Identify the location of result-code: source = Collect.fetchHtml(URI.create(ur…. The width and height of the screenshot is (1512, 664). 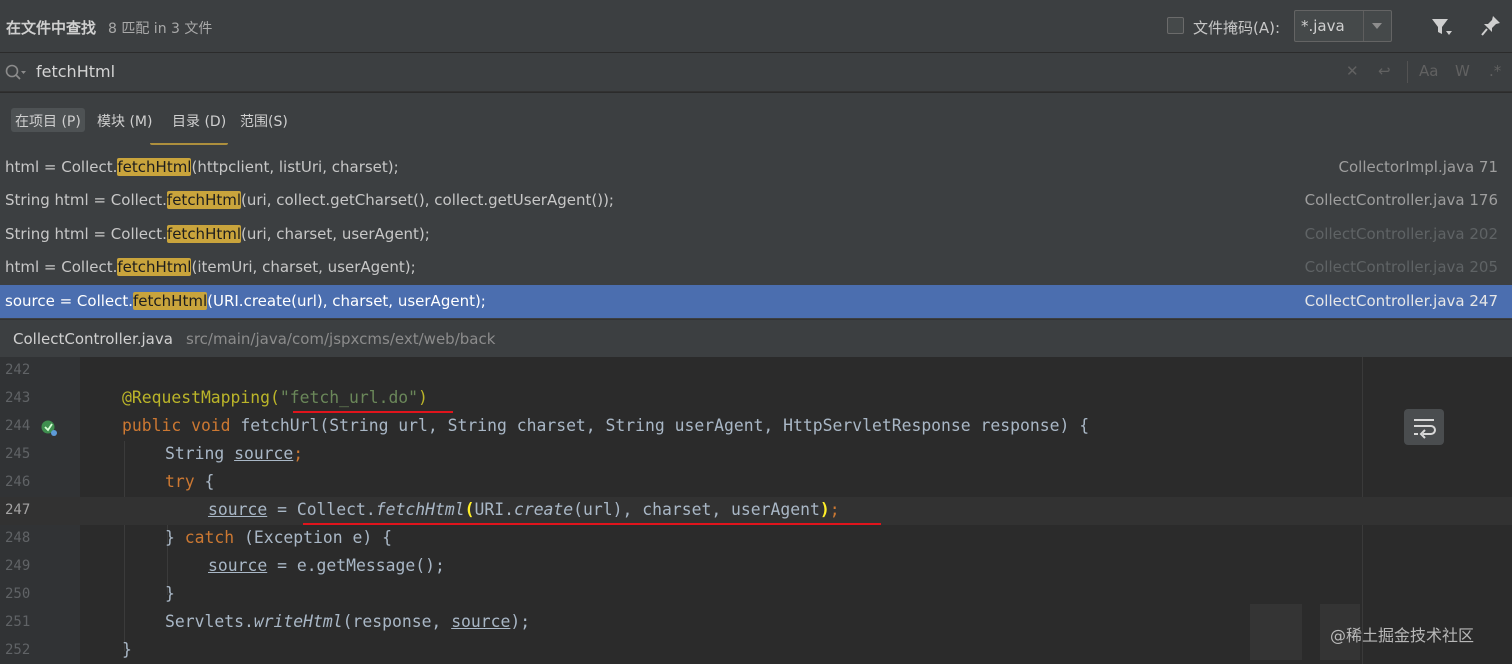
(245, 301).